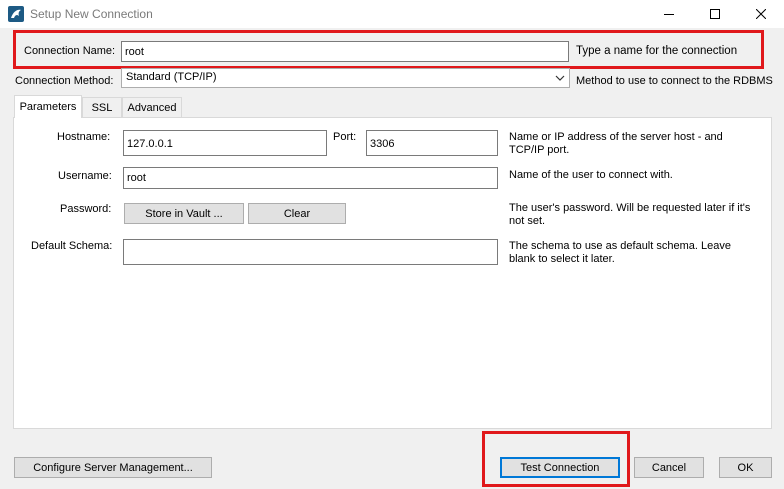 Image resolution: width=784 pixels, height=489 pixels. I want to click on default-schema-label: Default Schema:, so click(72, 246).